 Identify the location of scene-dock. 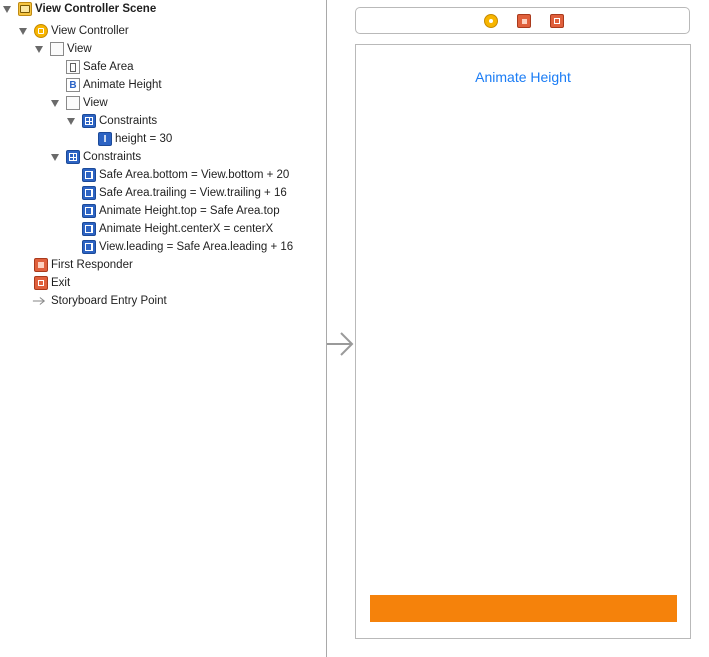
(522, 20).